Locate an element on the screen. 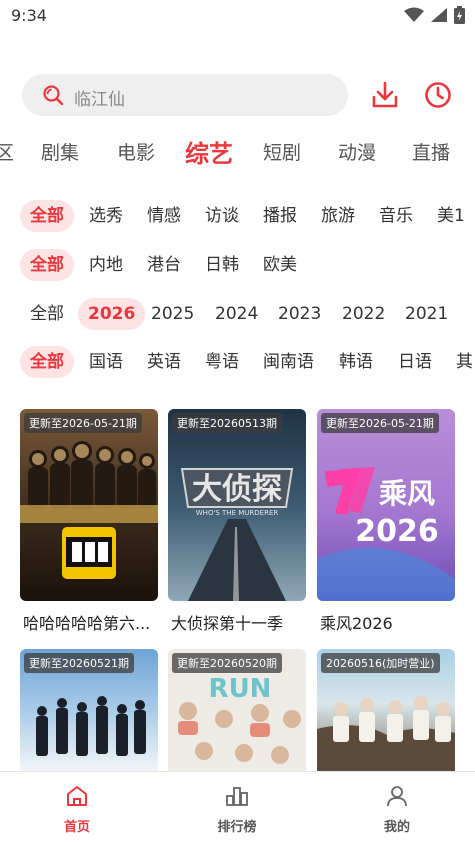 Image resolution: width=475 pixels, height=845 pixels. show-poster: 乘风 2026 更新至2026-05-21期 is located at coordinates (386, 505).